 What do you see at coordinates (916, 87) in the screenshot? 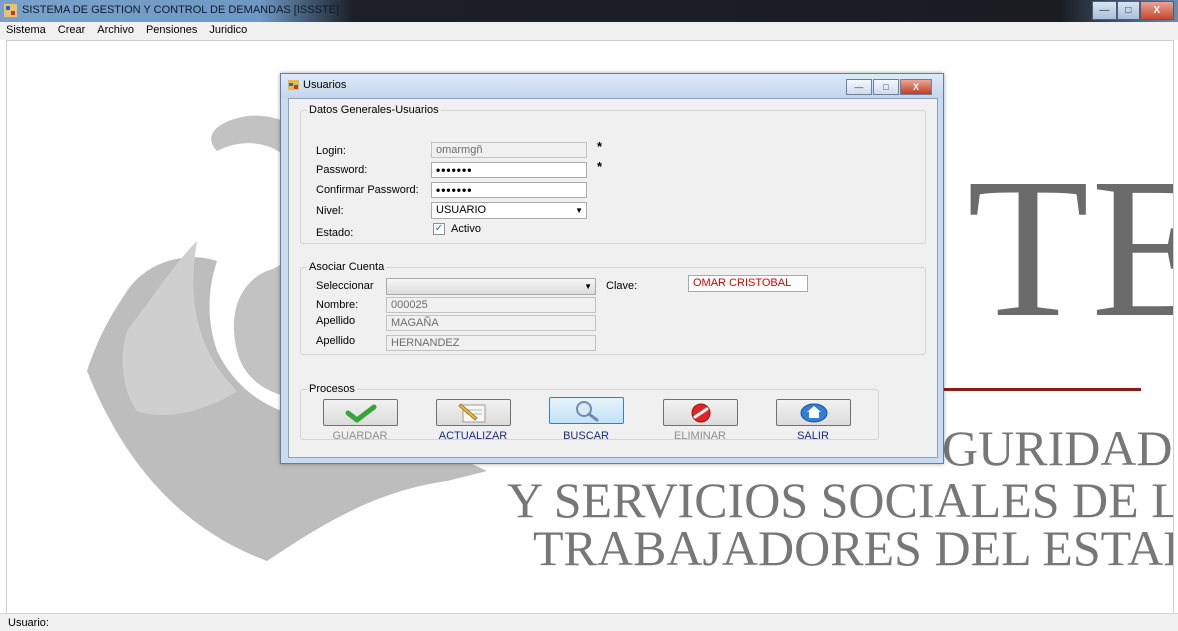
I see `dialog-close-button: X` at bounding box center [916, 87].